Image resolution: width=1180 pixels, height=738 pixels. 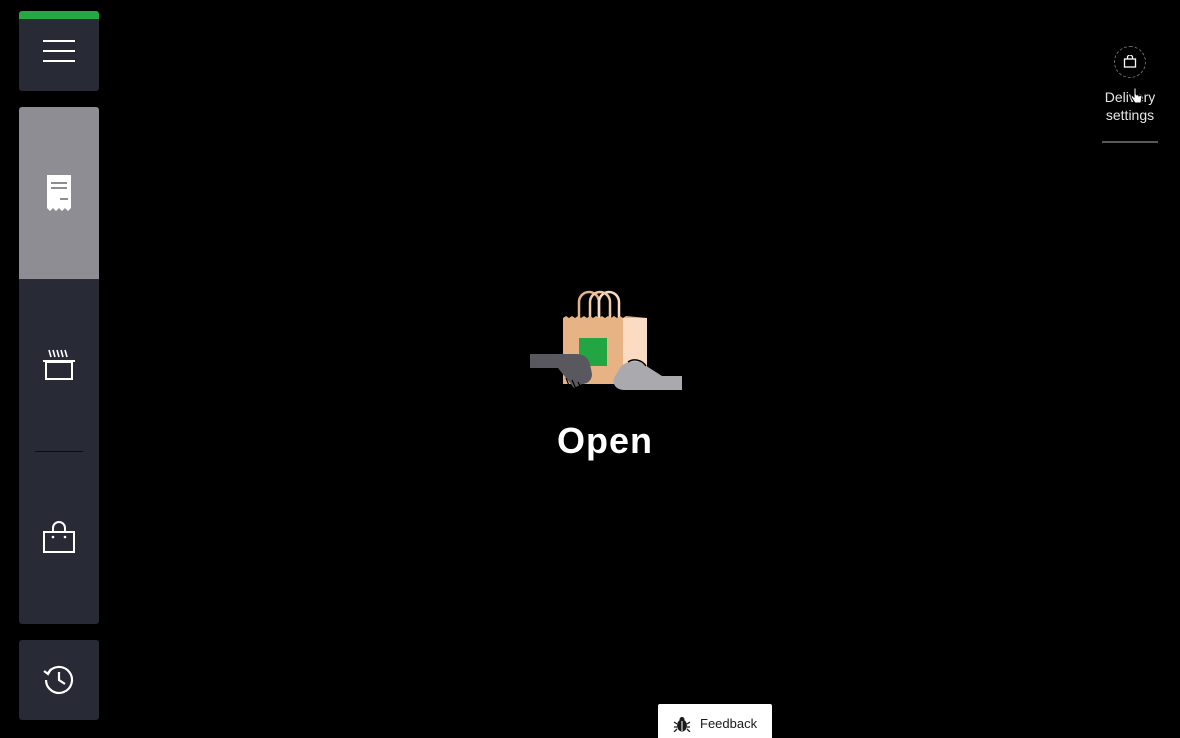 I want to click on sidebar-item-bag, so click(x=59, y=538).